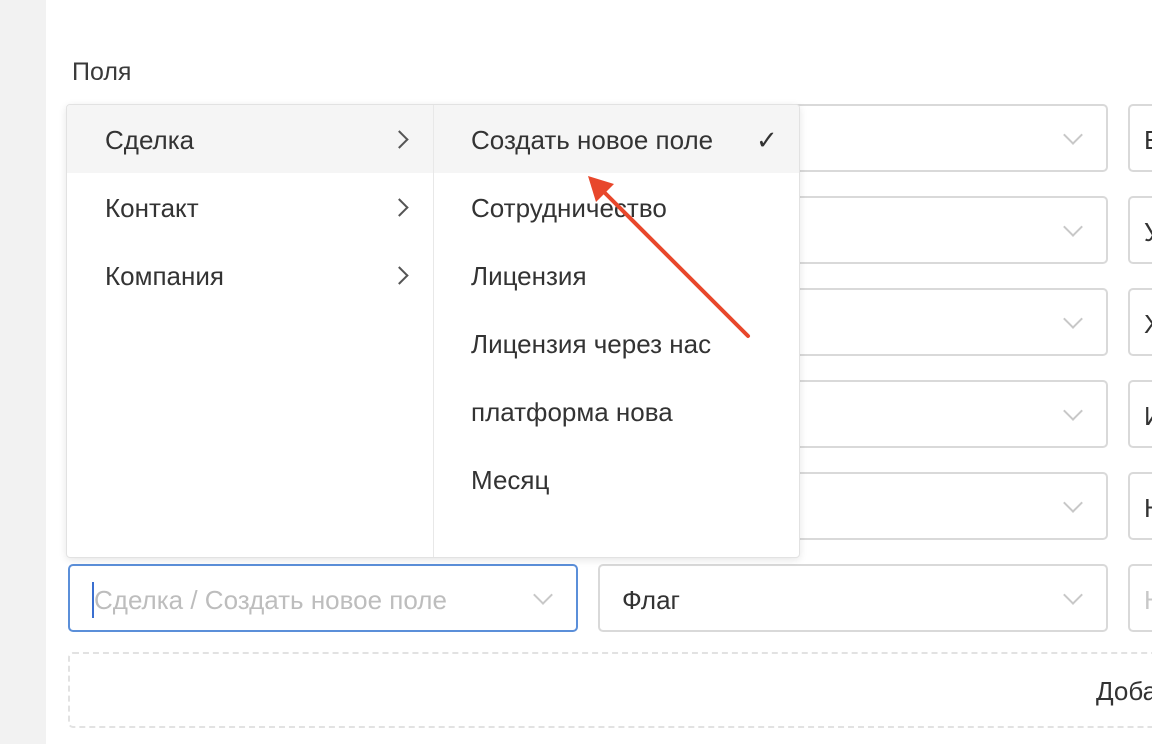 Image resolution: width=1152 pixels, height=744 pixels. Describe the element at coordinates (150, 140) in the screenshot. I see `category-label: Сделка` at that location.